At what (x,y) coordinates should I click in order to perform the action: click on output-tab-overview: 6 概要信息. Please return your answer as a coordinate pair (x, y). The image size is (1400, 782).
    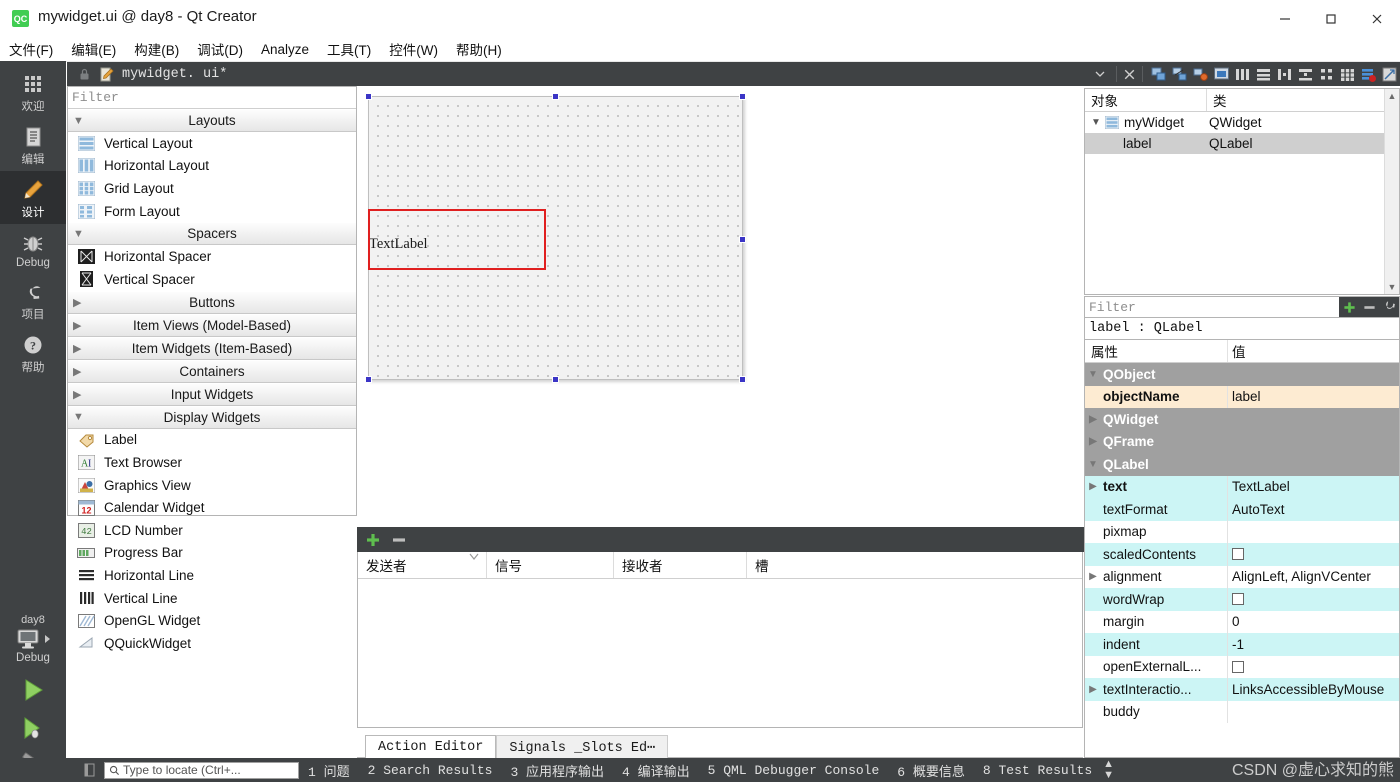
    Looking at the image, I should click on (931, 770).